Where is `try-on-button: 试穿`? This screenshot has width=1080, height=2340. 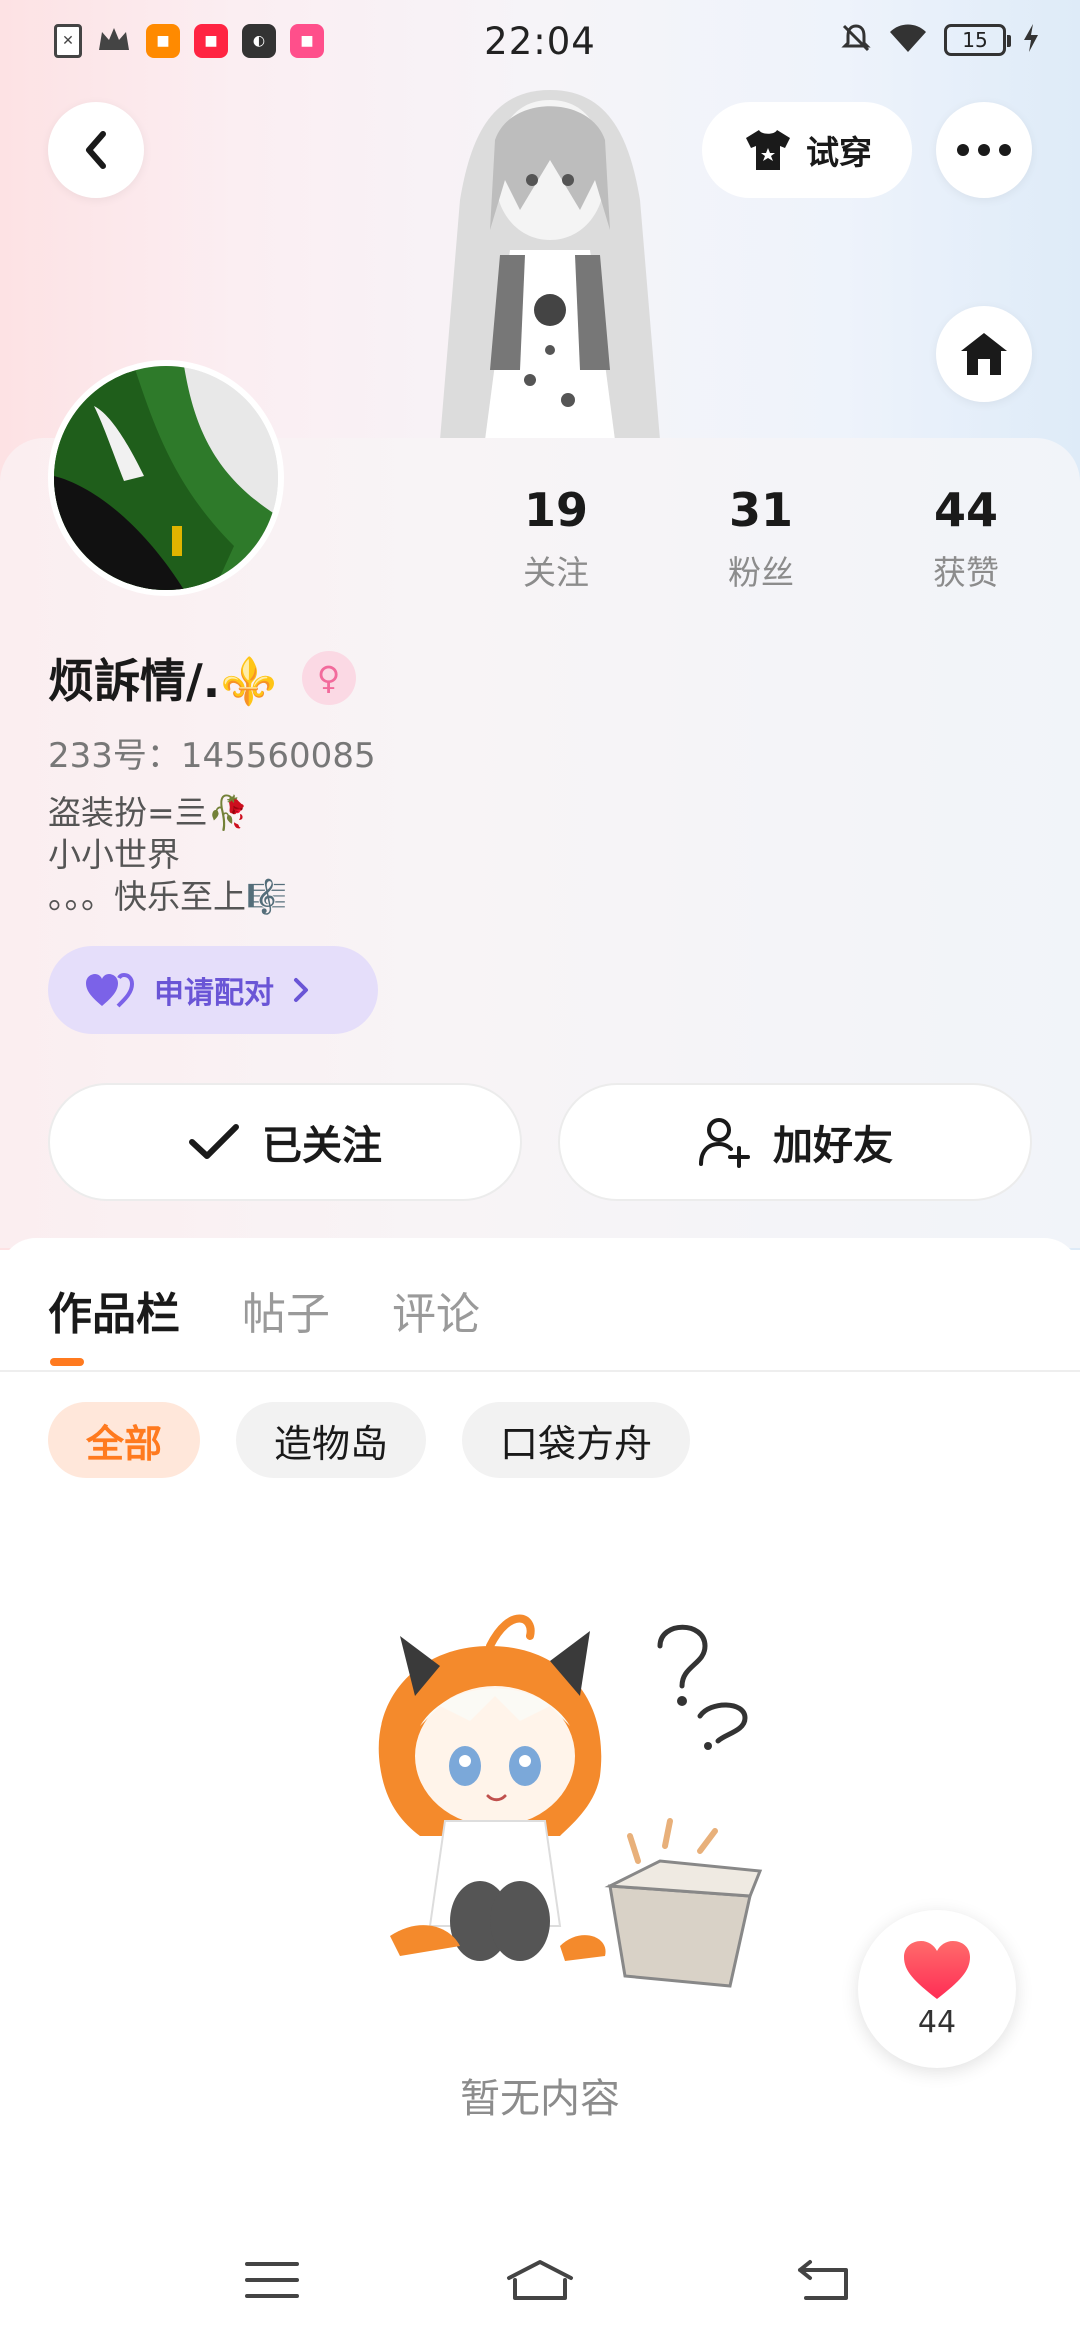 try-on-button: 试穿 is located at coordinates (807, 150).